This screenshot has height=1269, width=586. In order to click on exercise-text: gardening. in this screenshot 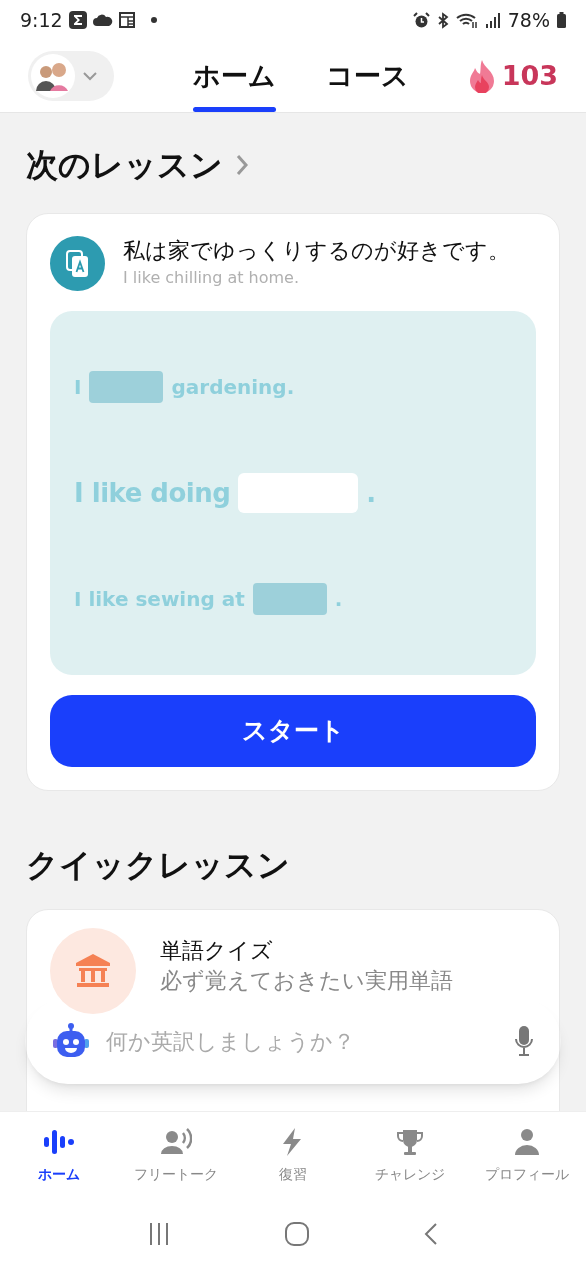, I will do `click(233, 387)`.